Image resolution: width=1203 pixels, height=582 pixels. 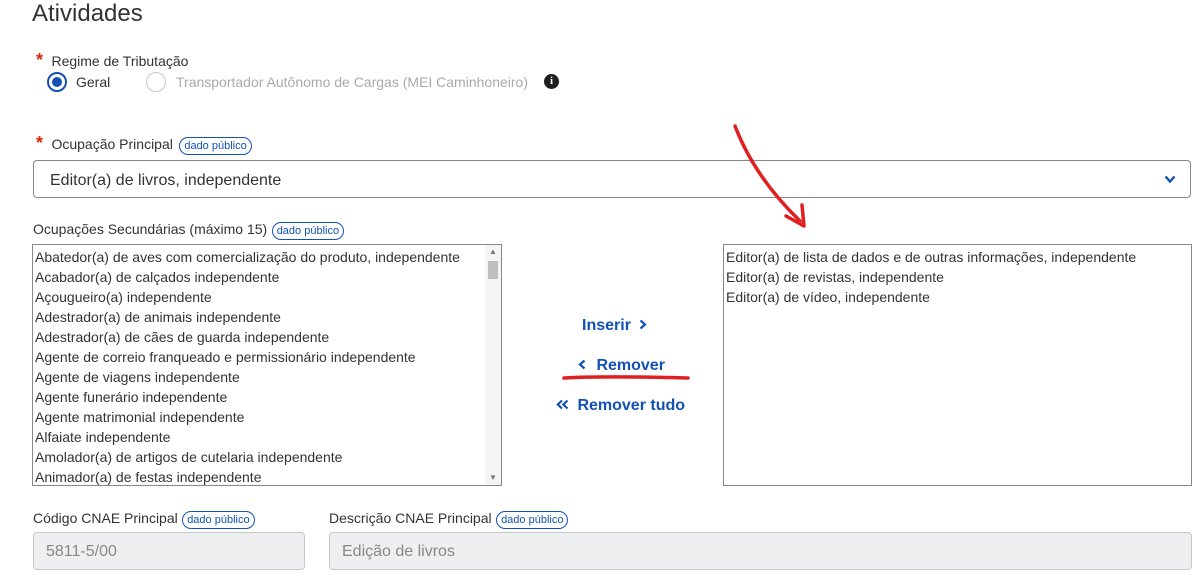 I want to click on annotation-arrow, so click(x=767, y=173).